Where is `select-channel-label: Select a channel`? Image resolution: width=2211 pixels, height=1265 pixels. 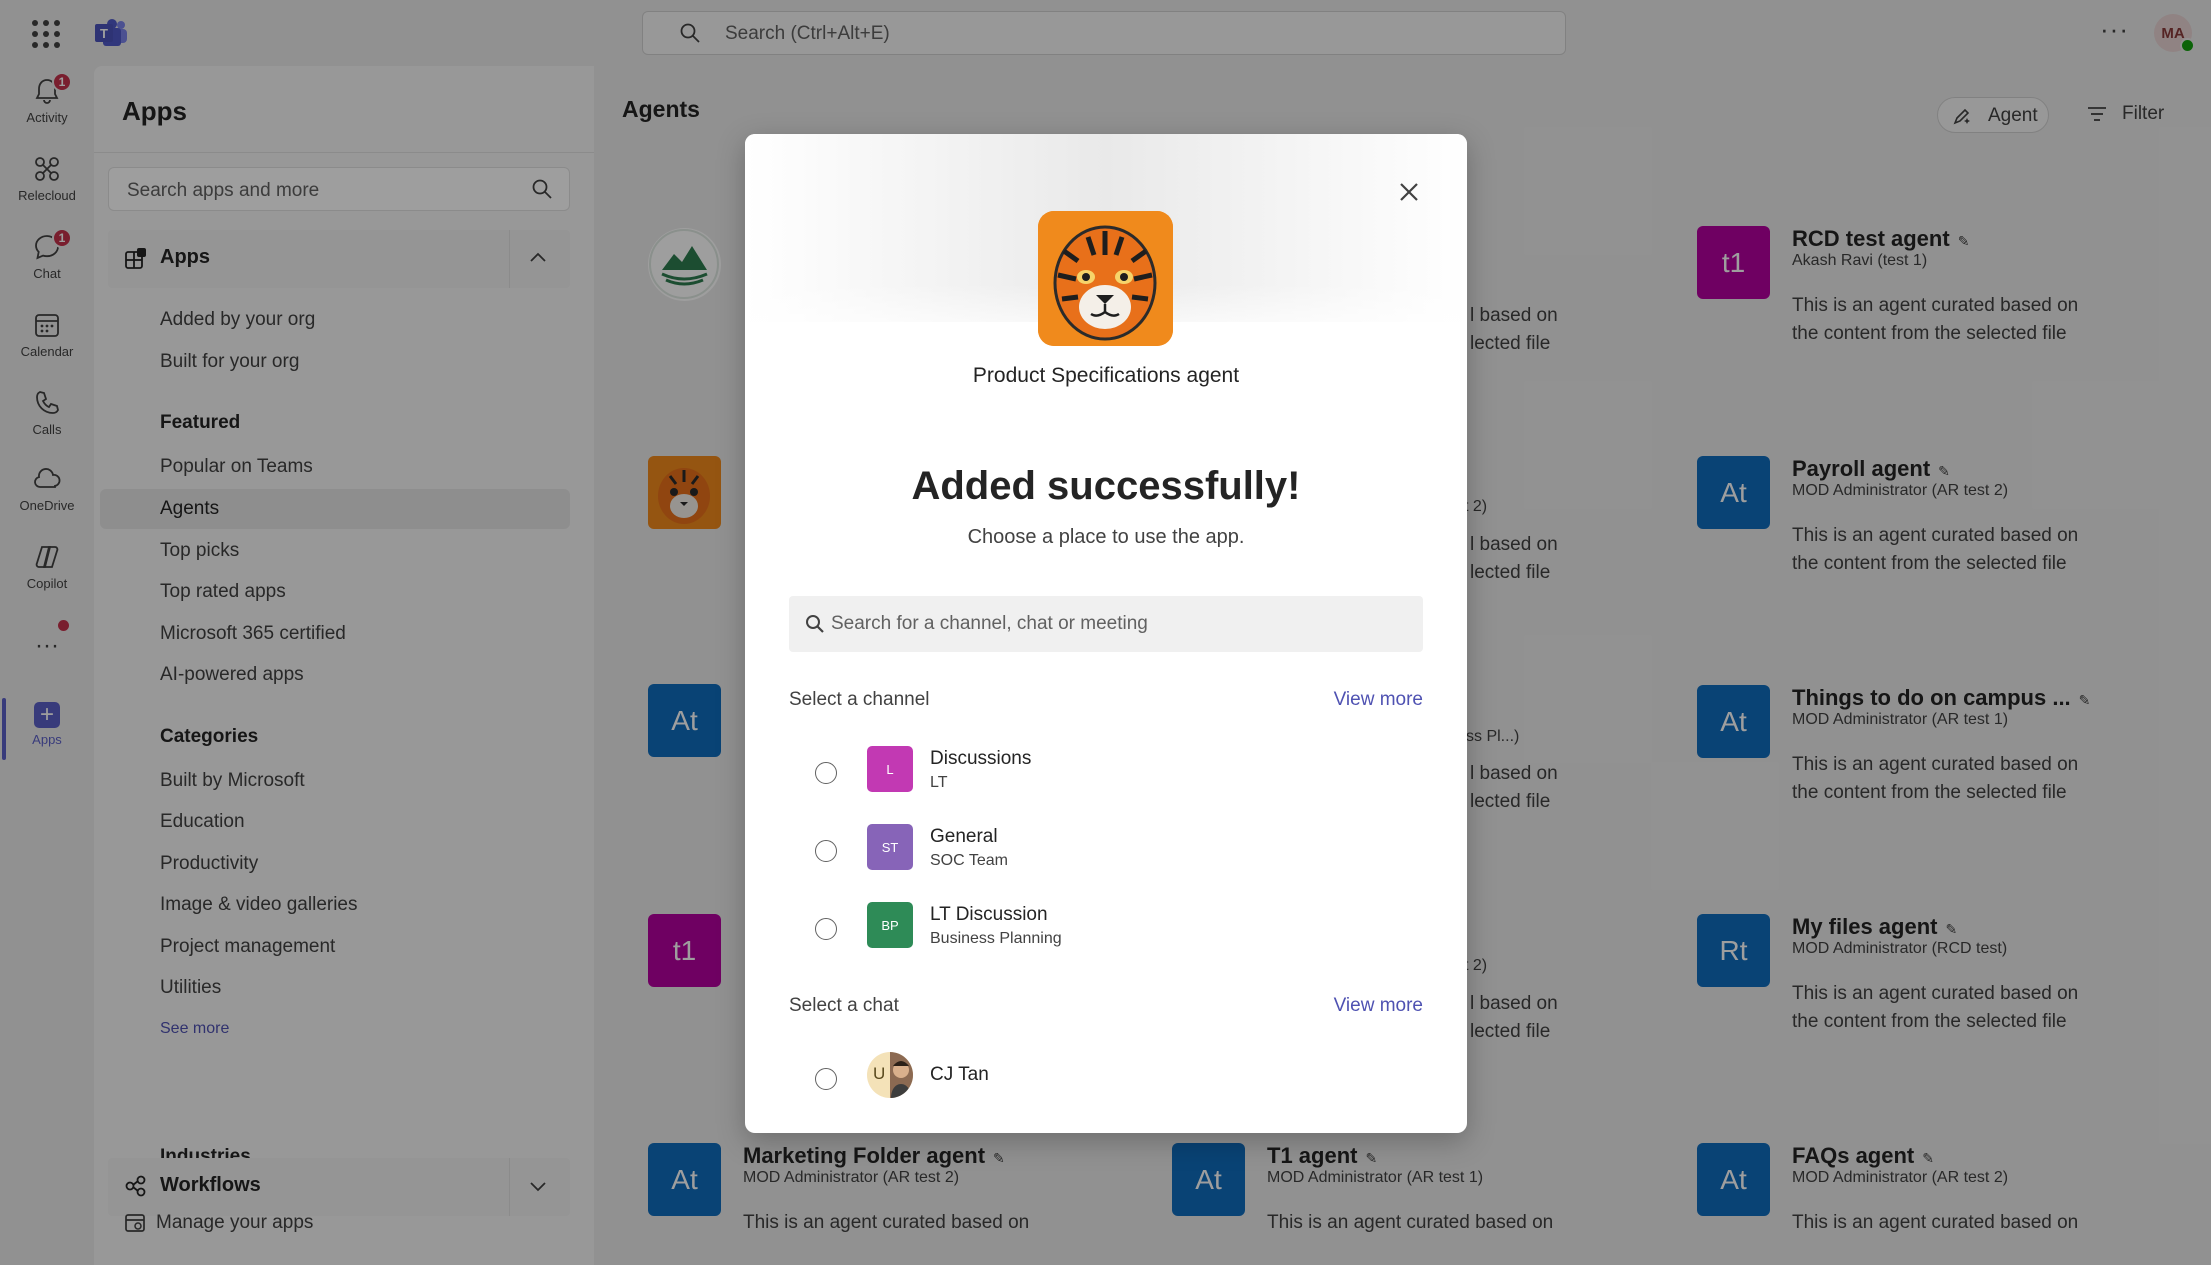
select-channel-label: Select a channel is located at coordinates (859, 699).